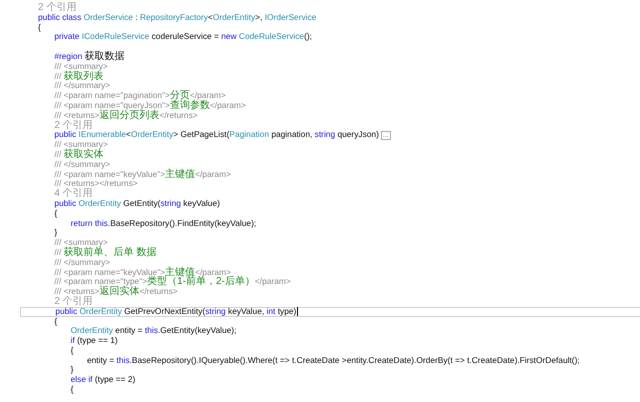 The height and width of the screenshot is (402, 640). I want to click on code-line: public OrderEntity GetPrevOrNextEntity(string keyValue, int type), so click(175, 311).